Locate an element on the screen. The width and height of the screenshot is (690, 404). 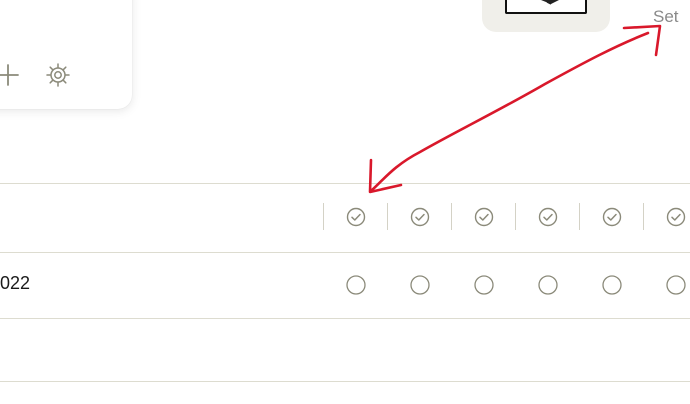
set-button: Set is located at coordinates (666, 17).